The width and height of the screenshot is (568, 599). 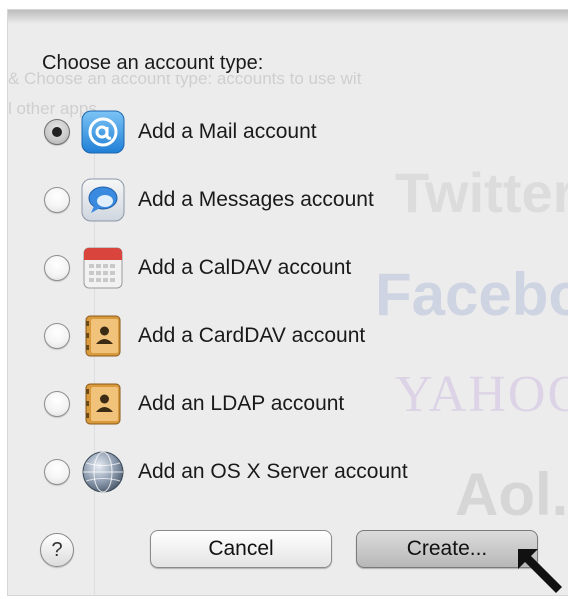 I want to click on option-osx-server: Add an OS X Server account, so click(x=226, y=472).